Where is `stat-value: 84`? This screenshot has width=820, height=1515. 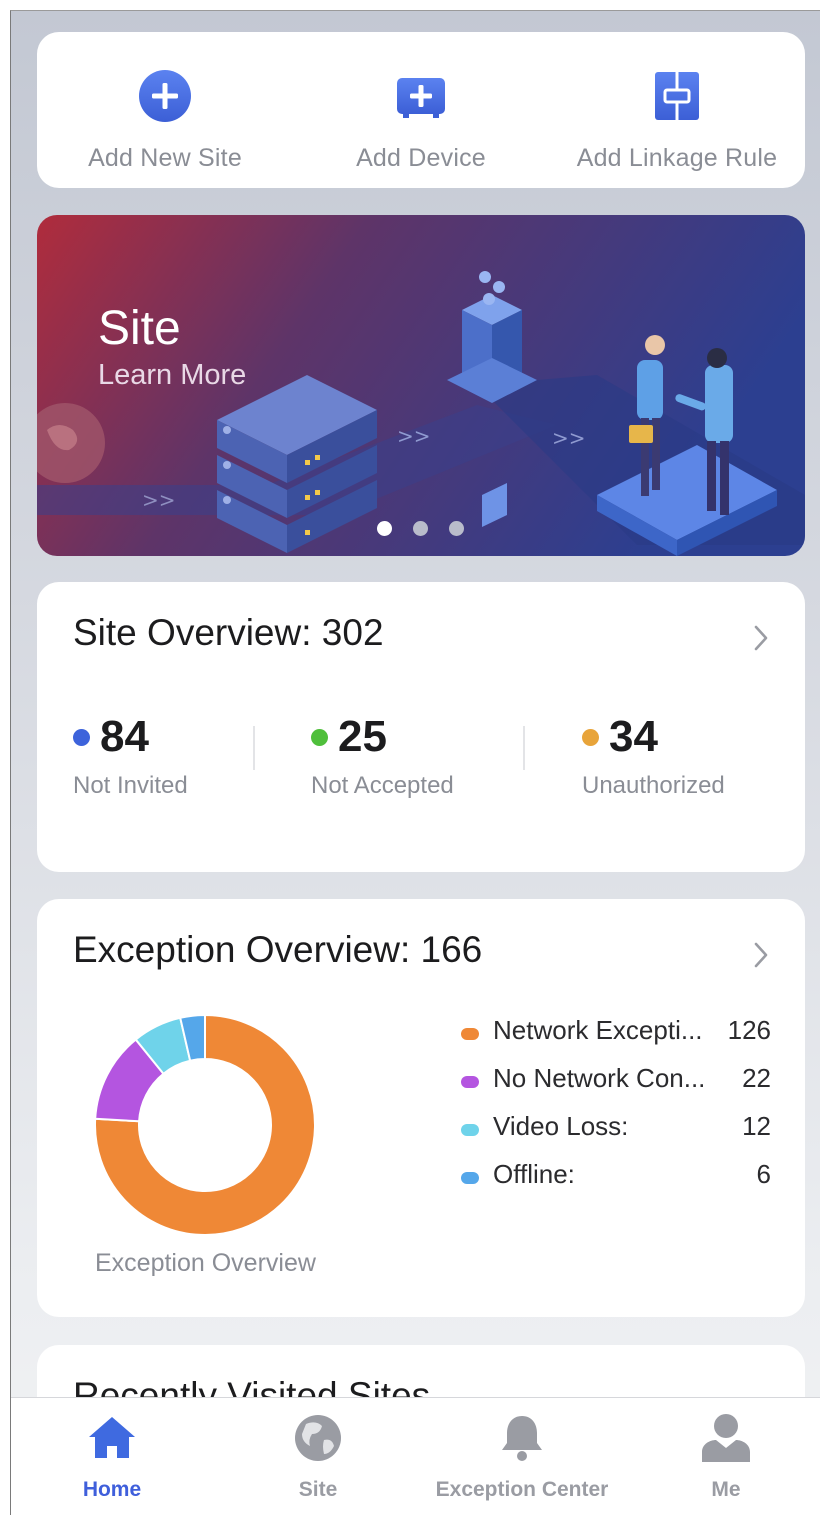
stat-value: 84 is located at coordinates (124, 736).